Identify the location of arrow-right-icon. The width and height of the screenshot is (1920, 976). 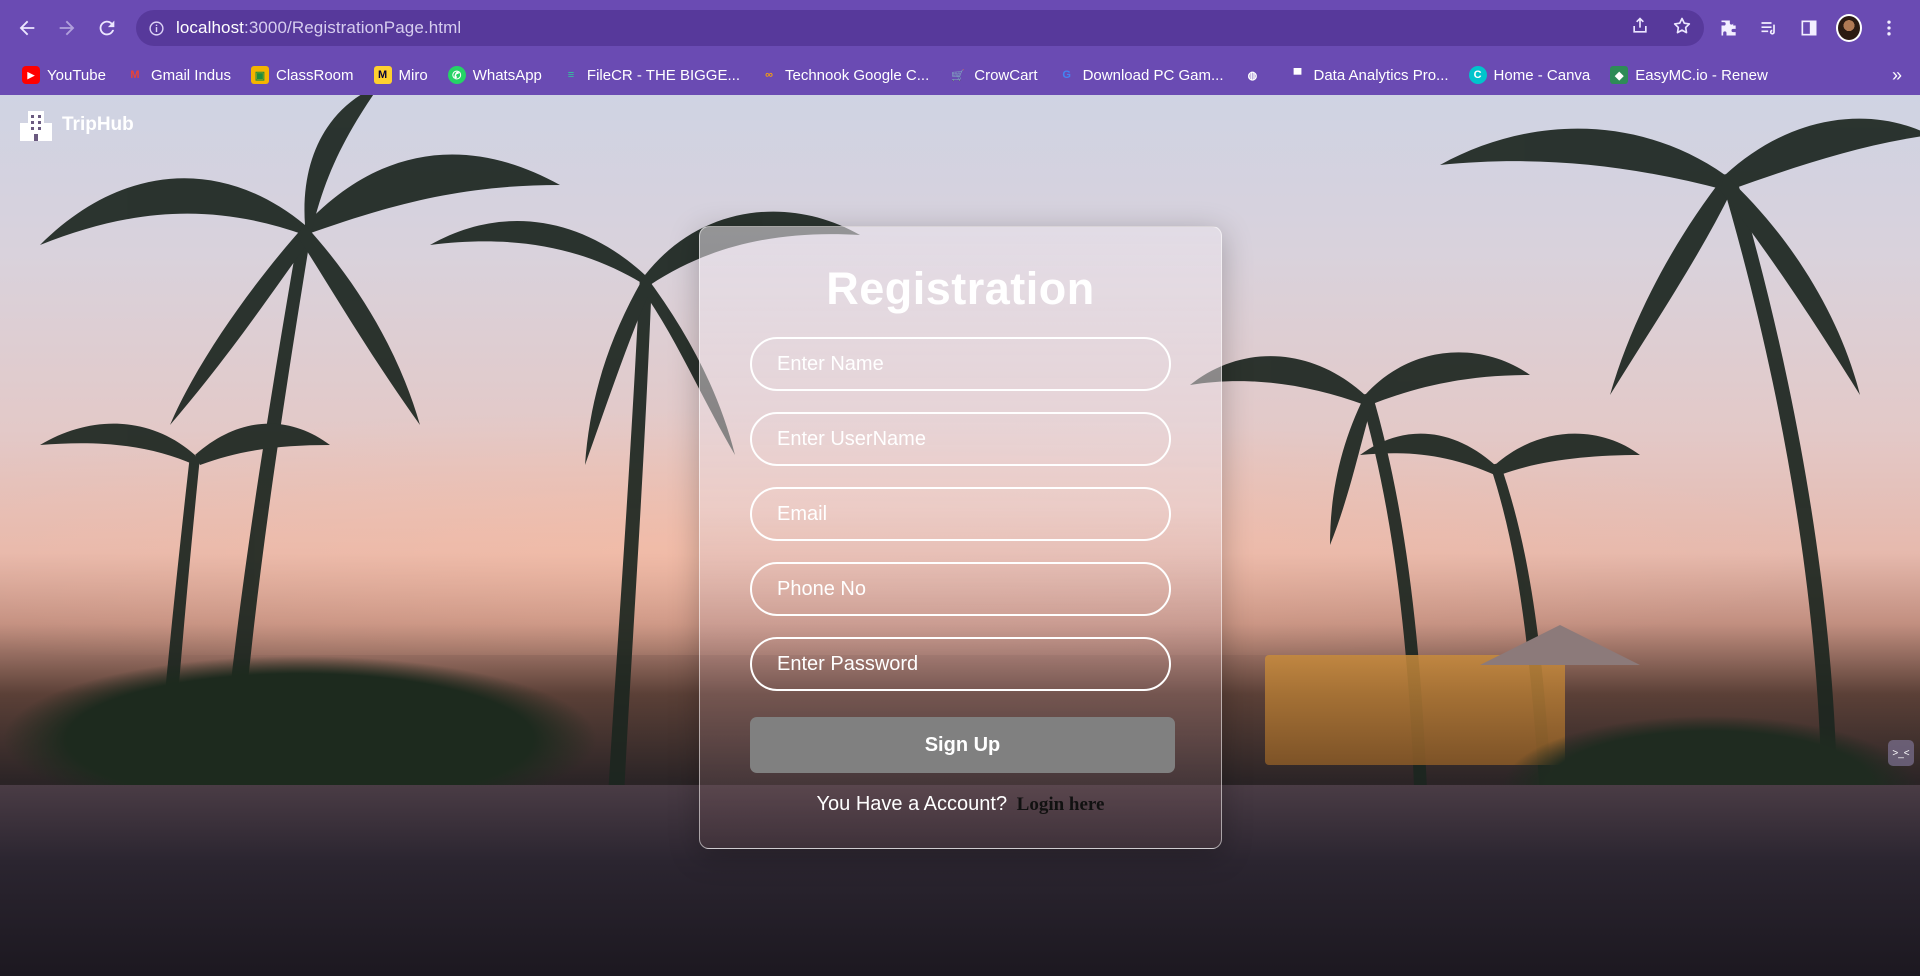
(67, 27).